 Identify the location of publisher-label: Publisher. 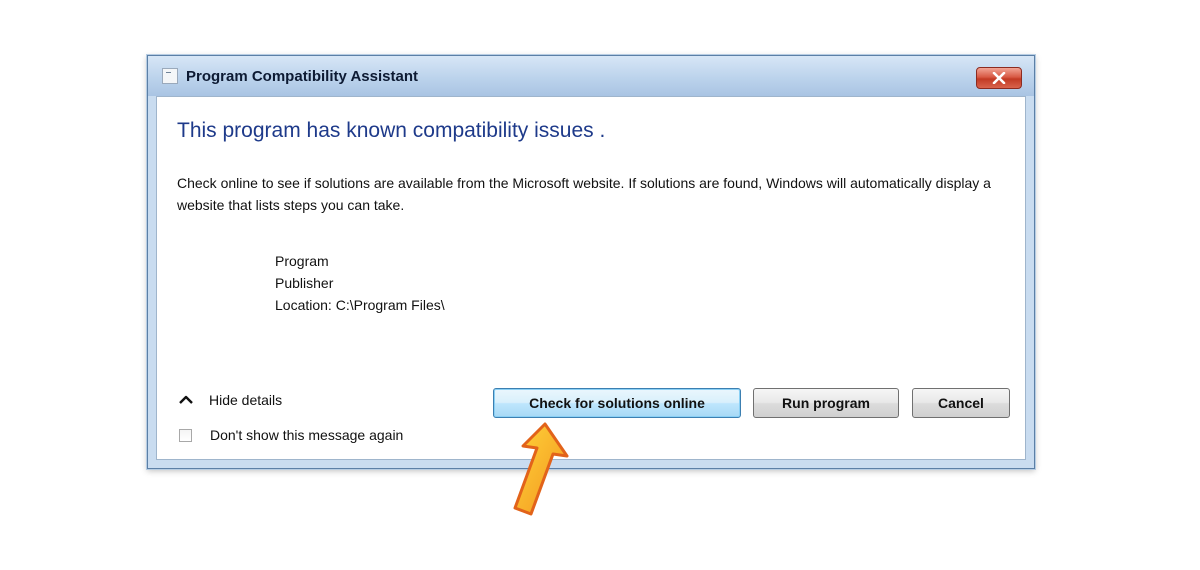
(304, 283).